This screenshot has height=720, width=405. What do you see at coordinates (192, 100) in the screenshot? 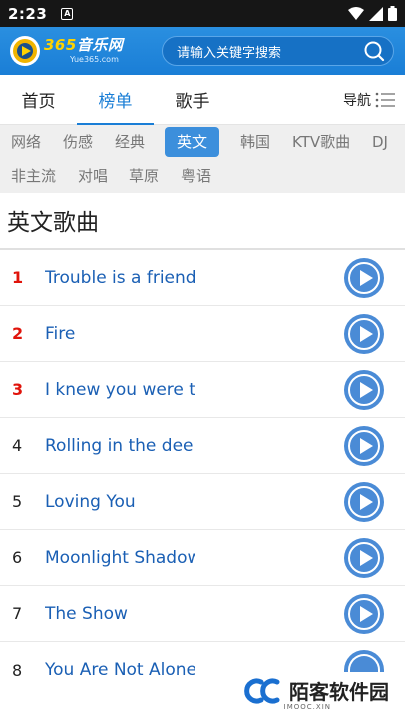
I see `tab-singers: 歌手` at bounding box center [192, 100].